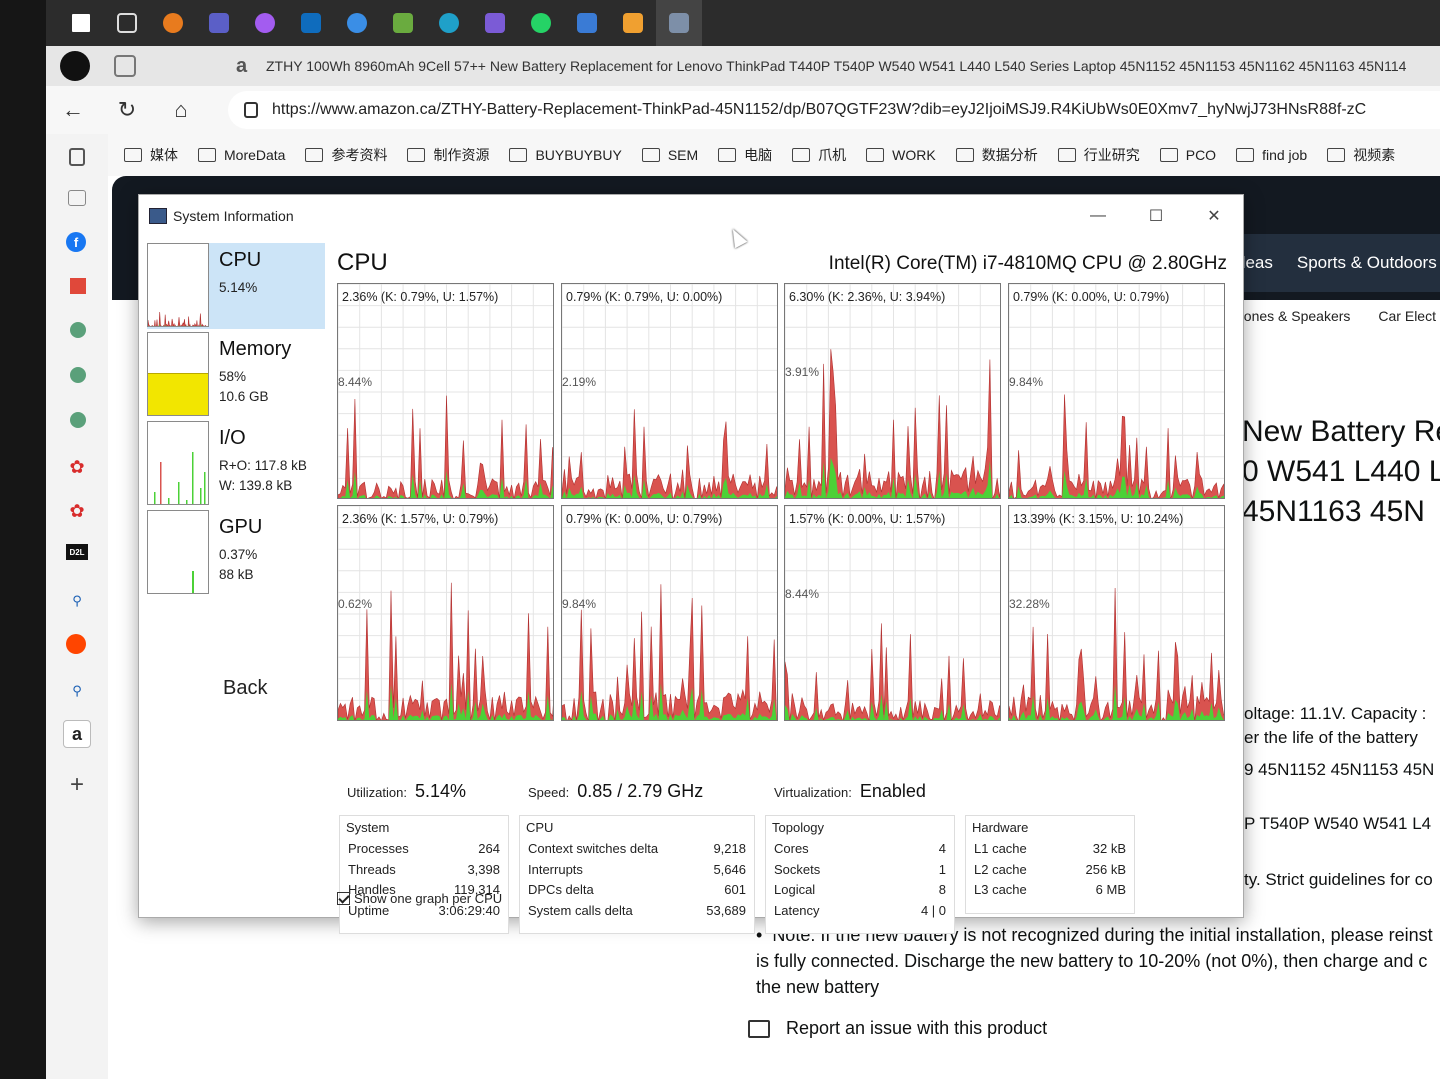  I want to click on outlook-icon, so click(311, 23).